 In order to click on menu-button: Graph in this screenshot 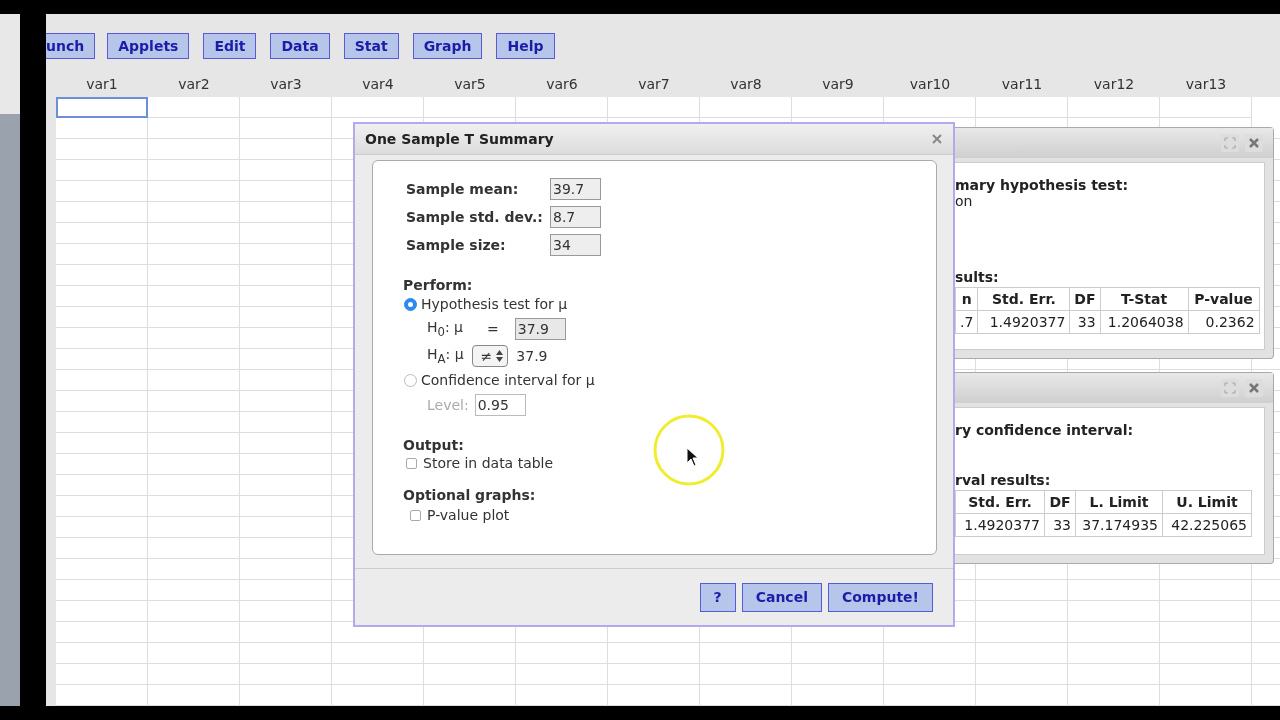, I will do `click(447, 46)`.